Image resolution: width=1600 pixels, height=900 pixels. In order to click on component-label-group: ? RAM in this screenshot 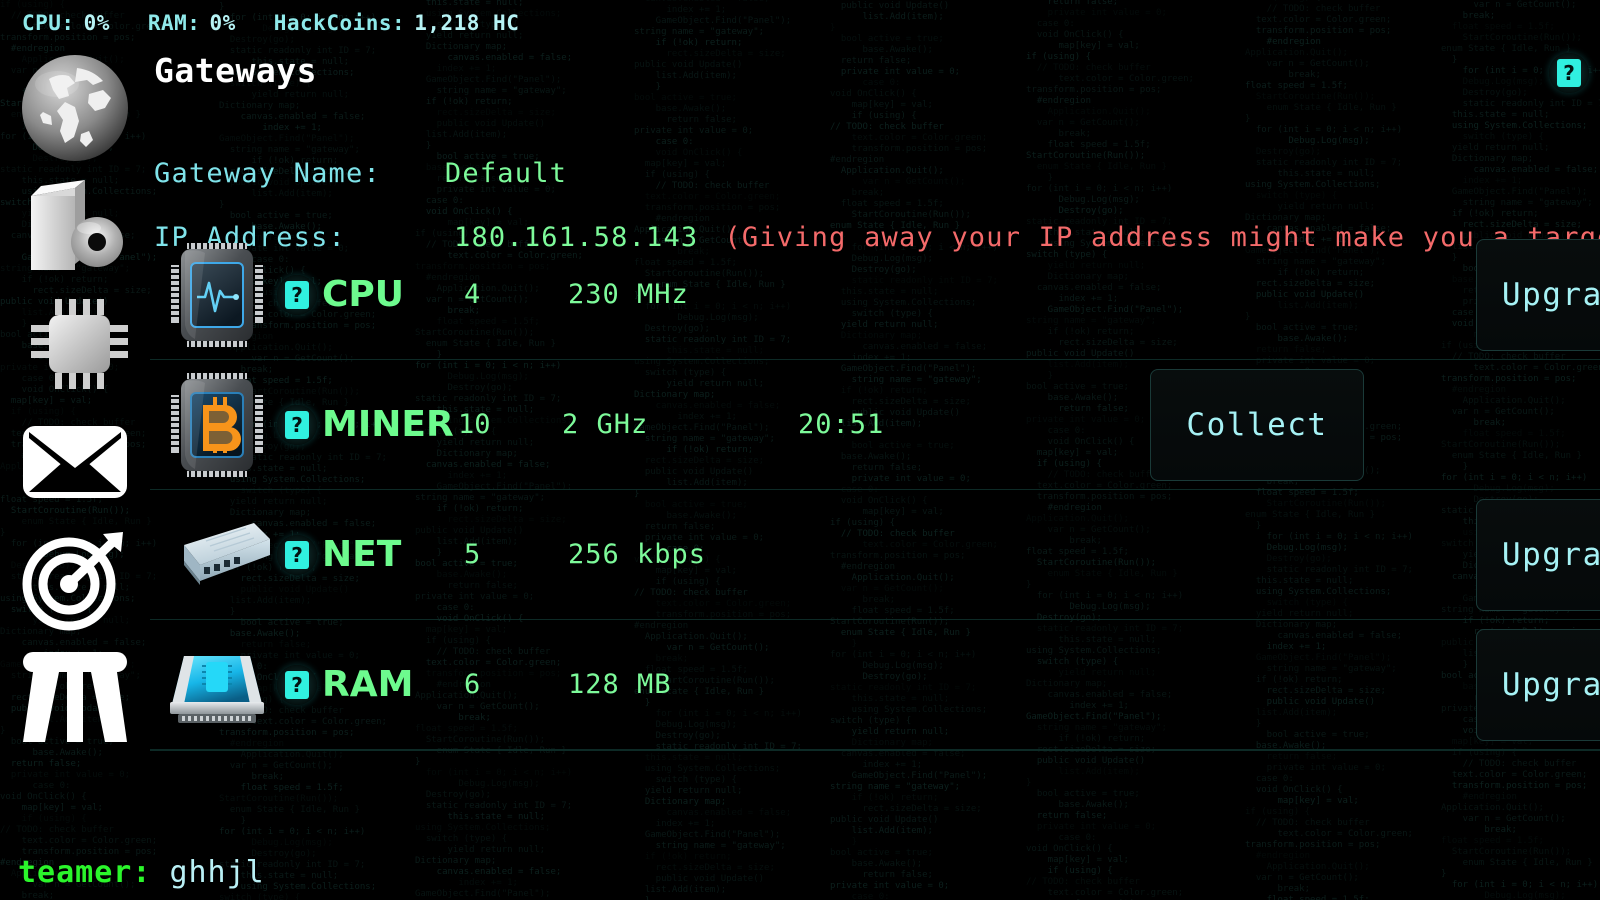, I will do `click(367, 684)`.